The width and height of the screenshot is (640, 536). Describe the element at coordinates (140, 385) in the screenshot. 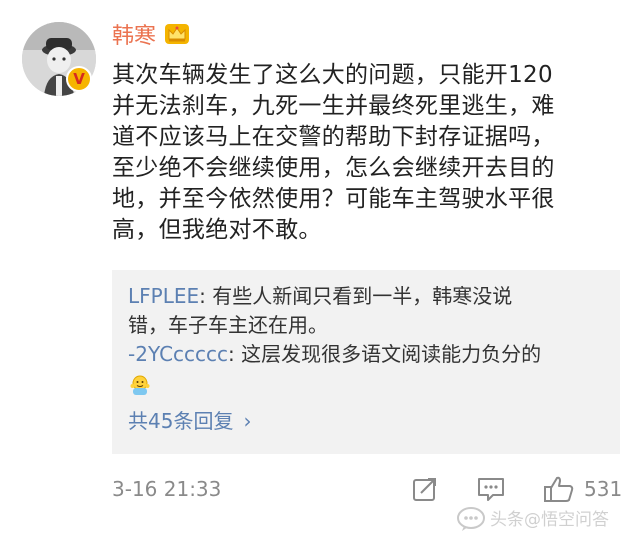

I see `emoji-icon` at that location.